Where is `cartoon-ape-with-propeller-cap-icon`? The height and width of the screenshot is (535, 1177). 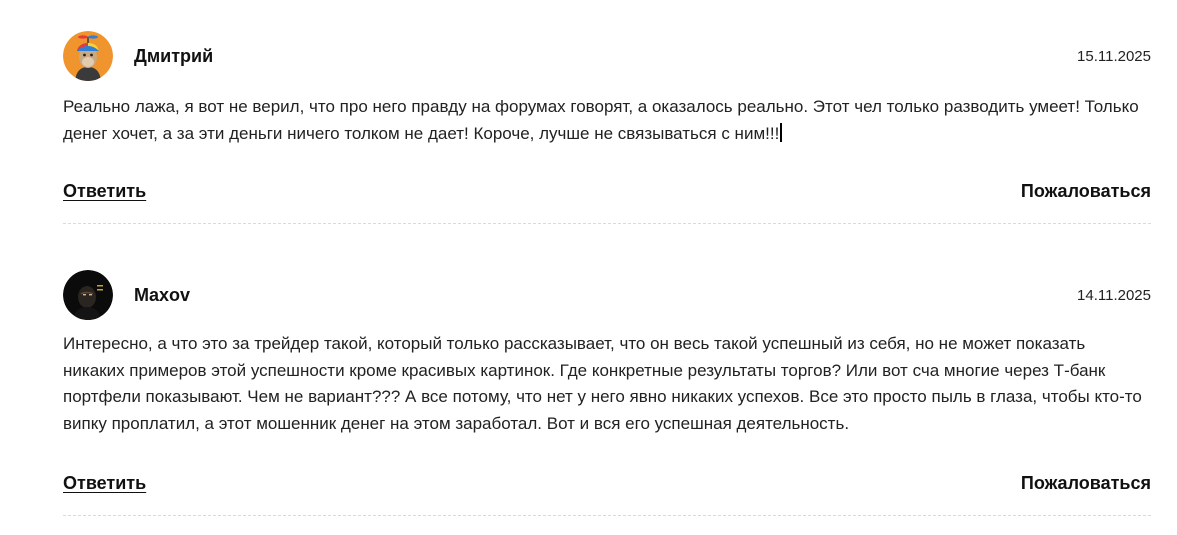
cartoon-ape-with-propeller-cap-icon is located at coordinates (88, 56).